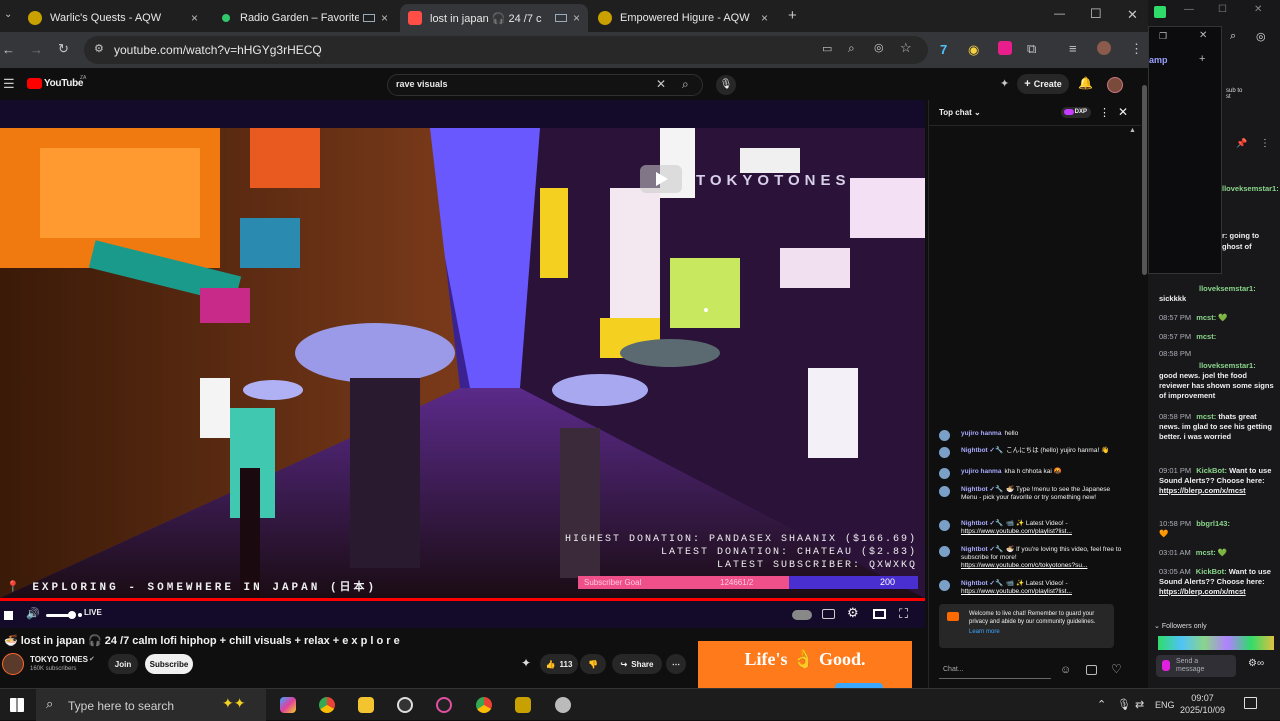 The image size is (1280, 721). I want to click on window-minimize-button: —, so click(1189, 9).